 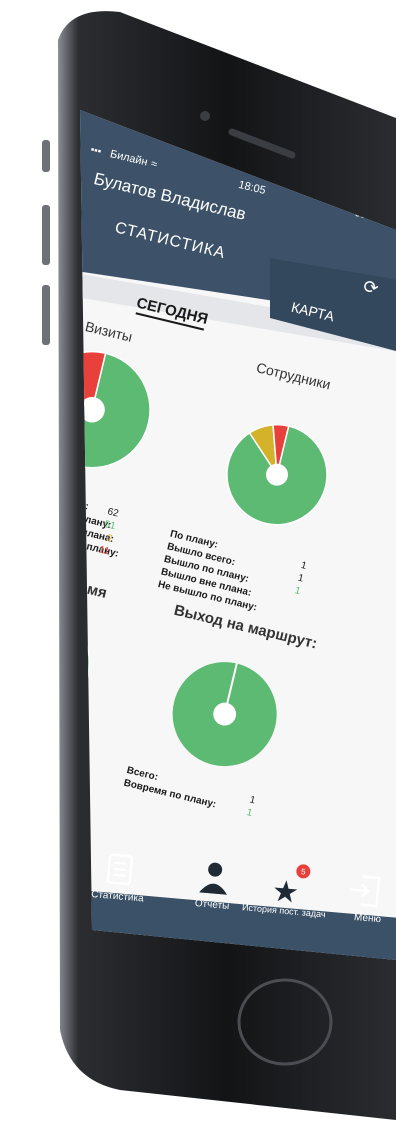 What do you see at coordinates (205, 116) in the screenshot?
I see `front-camera-icon` at bounding box center [205, 116].